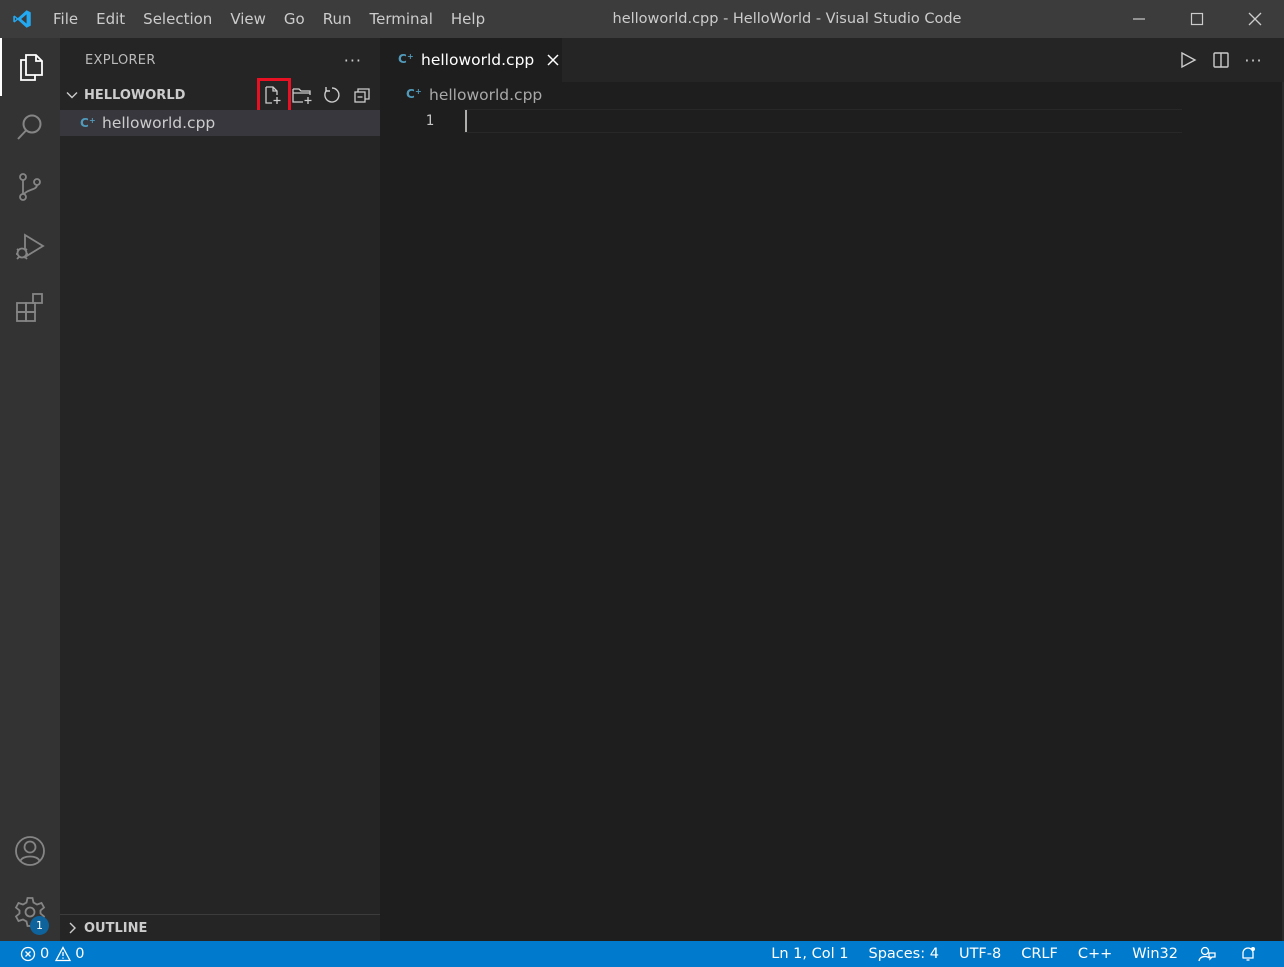 The width and height of the screenshot is (1284, 967). I want to click on outline-section-header: OUTLINE, so click(220, 927).